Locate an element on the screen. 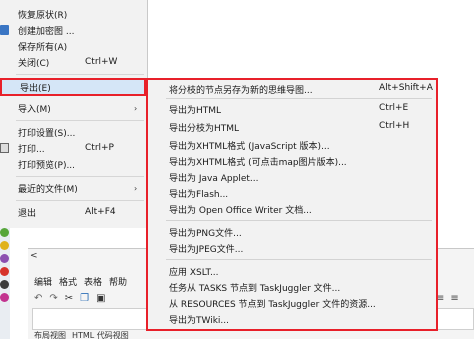 The height and width of the screenshot is (339, 474). menu-item-export: 导出(E) is located at coordinates (73, 87).